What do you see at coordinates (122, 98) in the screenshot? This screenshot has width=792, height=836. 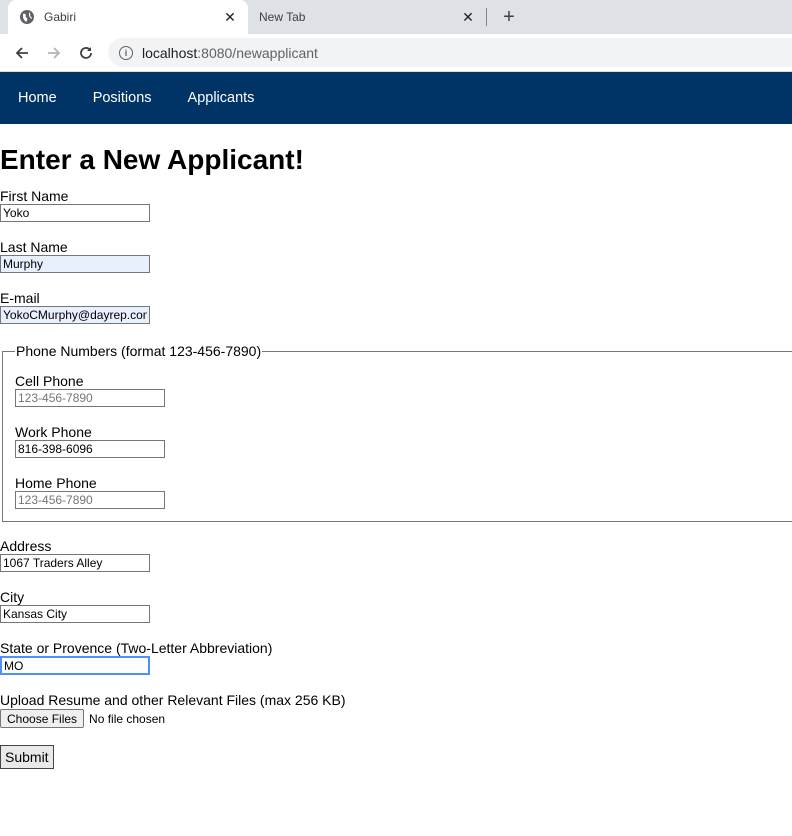 I see `nav-positions-link: Positions` at bounding box center [122, 98].